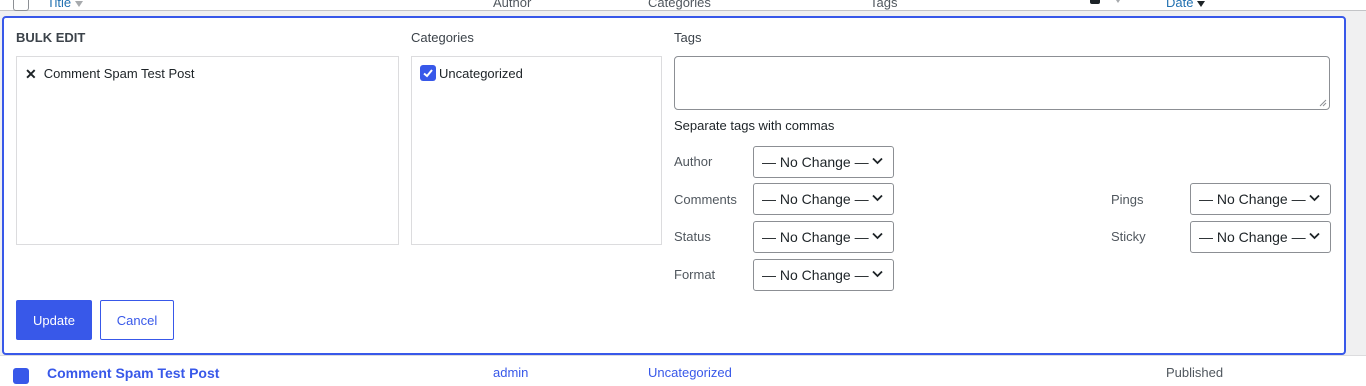 This screenshot has width=1366, height=386. I want to click on selected-post-title: Comment Spam Test Post, so click(119, 73).